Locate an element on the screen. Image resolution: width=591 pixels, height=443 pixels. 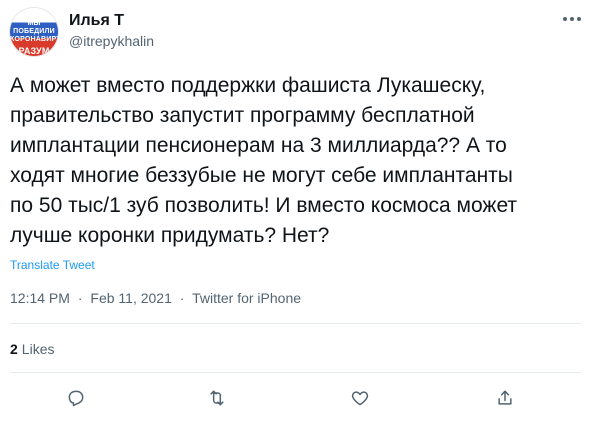
avatar: Мы победили коронавирус РАЗУМ is located at coordinates (34, 32).